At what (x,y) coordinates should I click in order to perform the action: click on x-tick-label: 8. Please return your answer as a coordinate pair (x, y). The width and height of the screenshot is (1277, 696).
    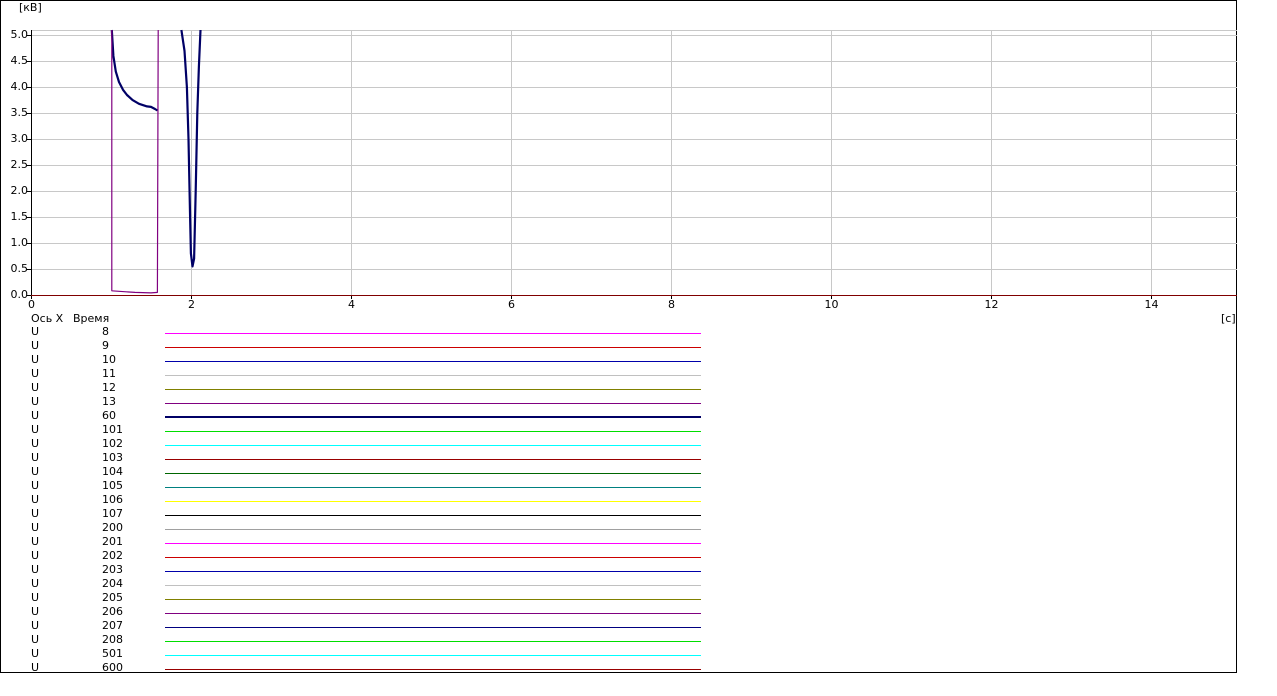
    Looking at the image, I should click on (671, 304).